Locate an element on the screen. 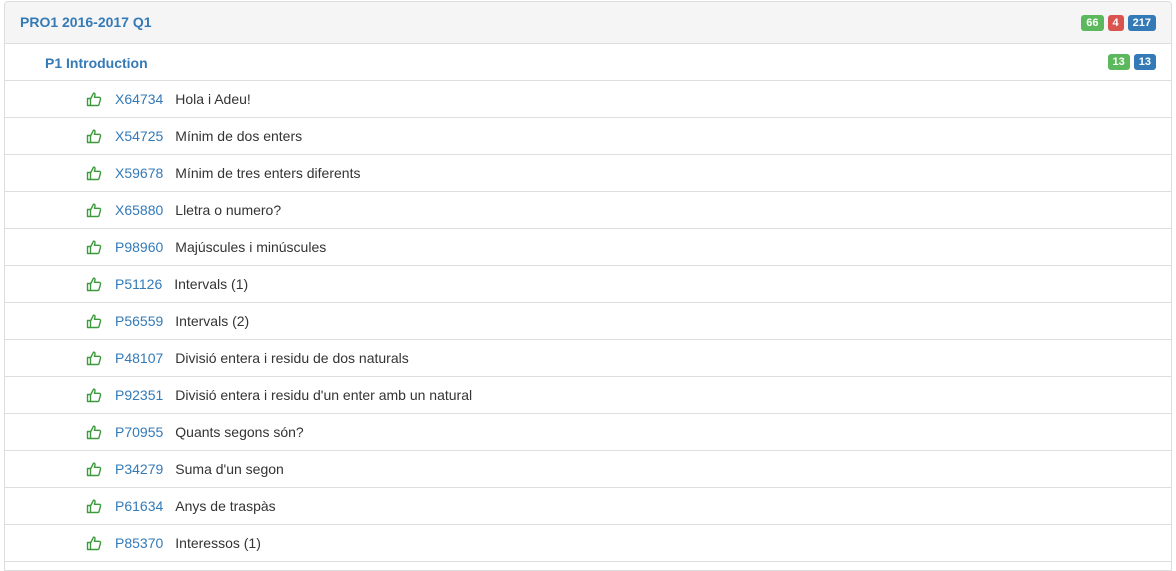 This screenshot has width=1176, height=571. rejected-count-badge: 4 is located at coordinates (1115, 22).